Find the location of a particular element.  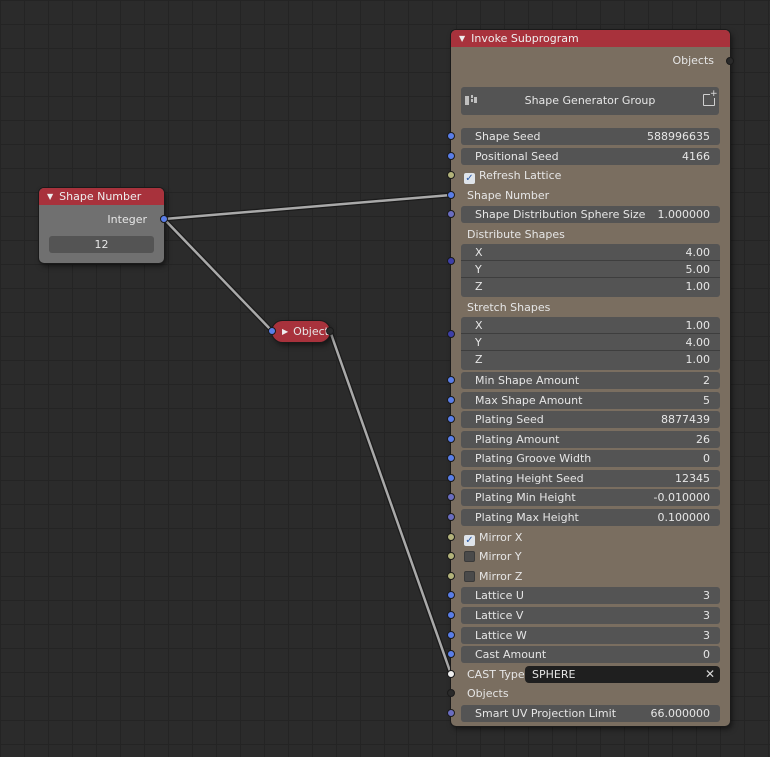

objects-input-label: Objects is located at coordinates (488, 693).